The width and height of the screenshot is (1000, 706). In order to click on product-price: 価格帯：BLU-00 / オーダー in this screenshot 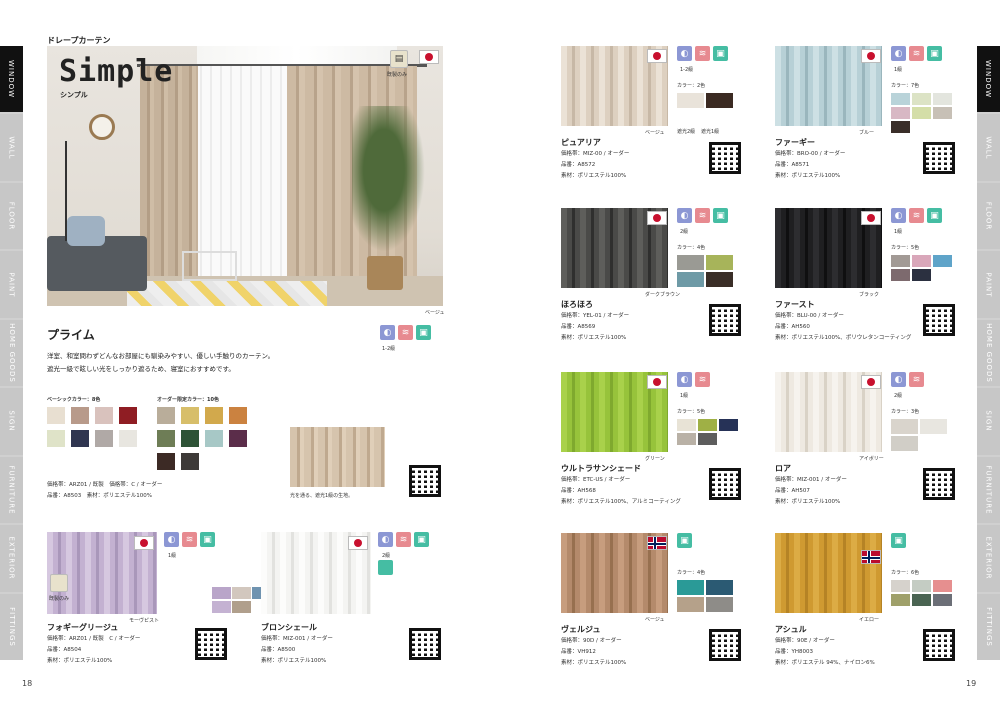, I will do `click(809, 316)`.